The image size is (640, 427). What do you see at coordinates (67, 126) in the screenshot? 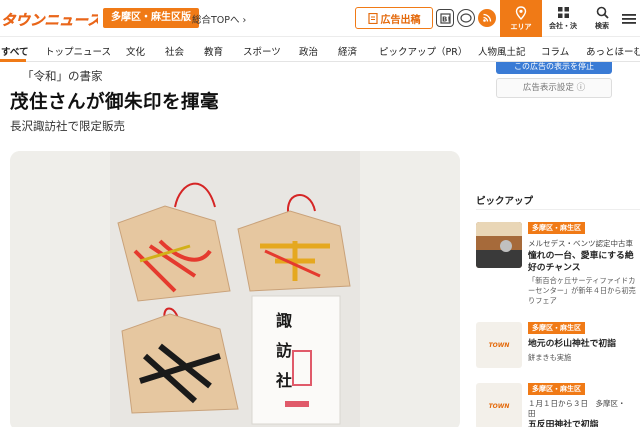
I see `article-subtitle: 長沢諏訪社で限定販売` at bounding box center [67, 126].